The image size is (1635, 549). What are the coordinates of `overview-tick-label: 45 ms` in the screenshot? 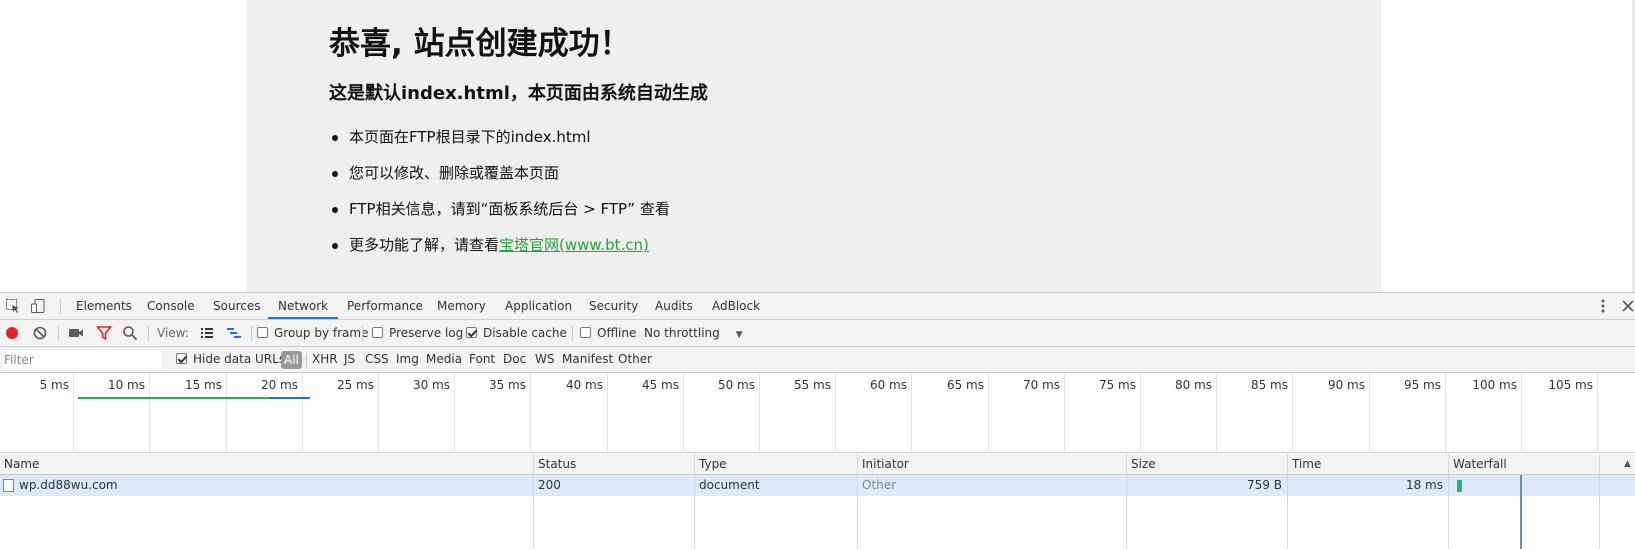 It's located at (660, 385).